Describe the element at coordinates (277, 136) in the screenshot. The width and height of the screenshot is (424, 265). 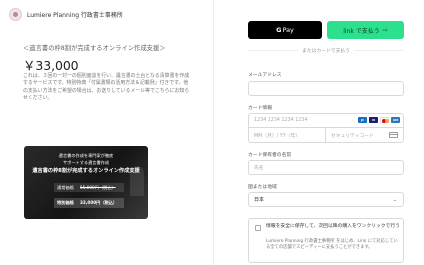
I see `card-expiry-placeholder: MM（月）/ YY（年）` at that location.